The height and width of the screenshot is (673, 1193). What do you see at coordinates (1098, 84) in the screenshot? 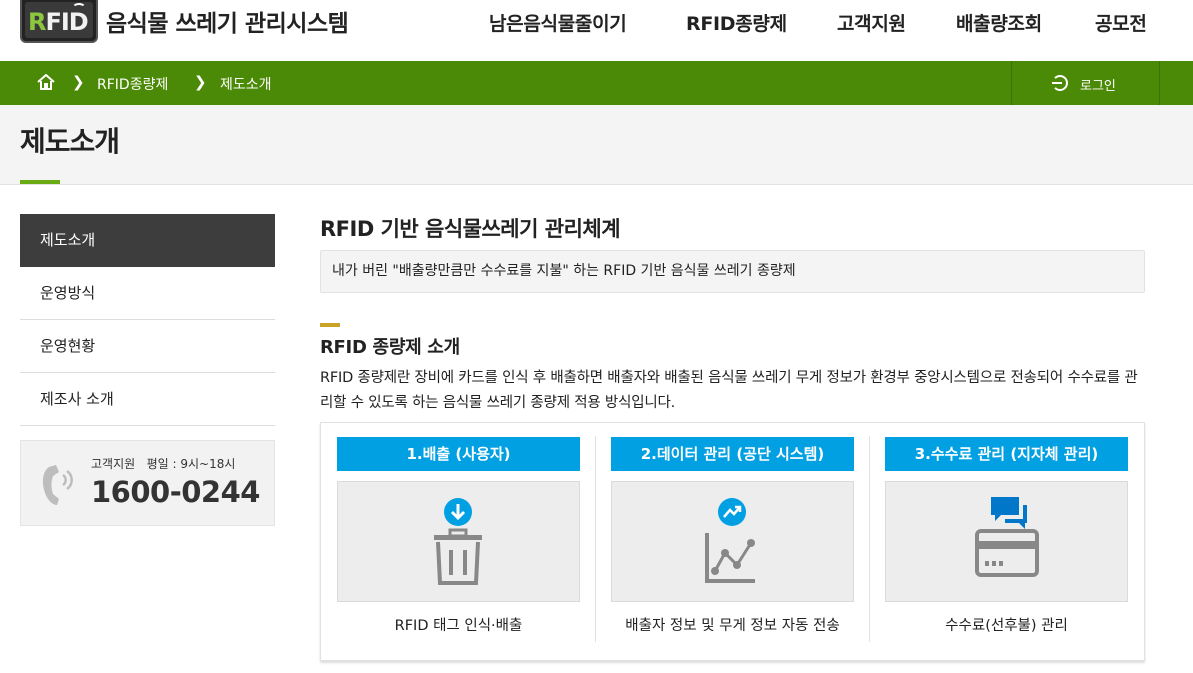
I see `login-button: 로그인` at bounding box center [1098, 84].